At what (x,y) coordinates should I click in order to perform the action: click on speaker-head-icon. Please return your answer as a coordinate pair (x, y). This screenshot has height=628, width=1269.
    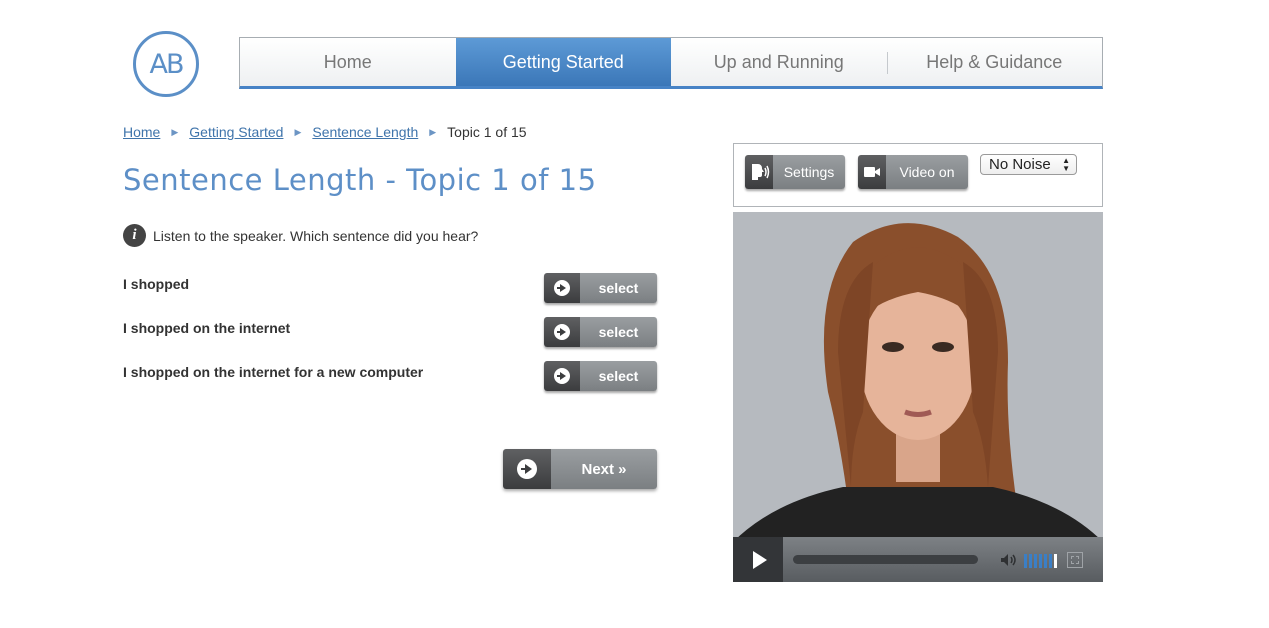
    Looking at the image, I should click on (761, 172).